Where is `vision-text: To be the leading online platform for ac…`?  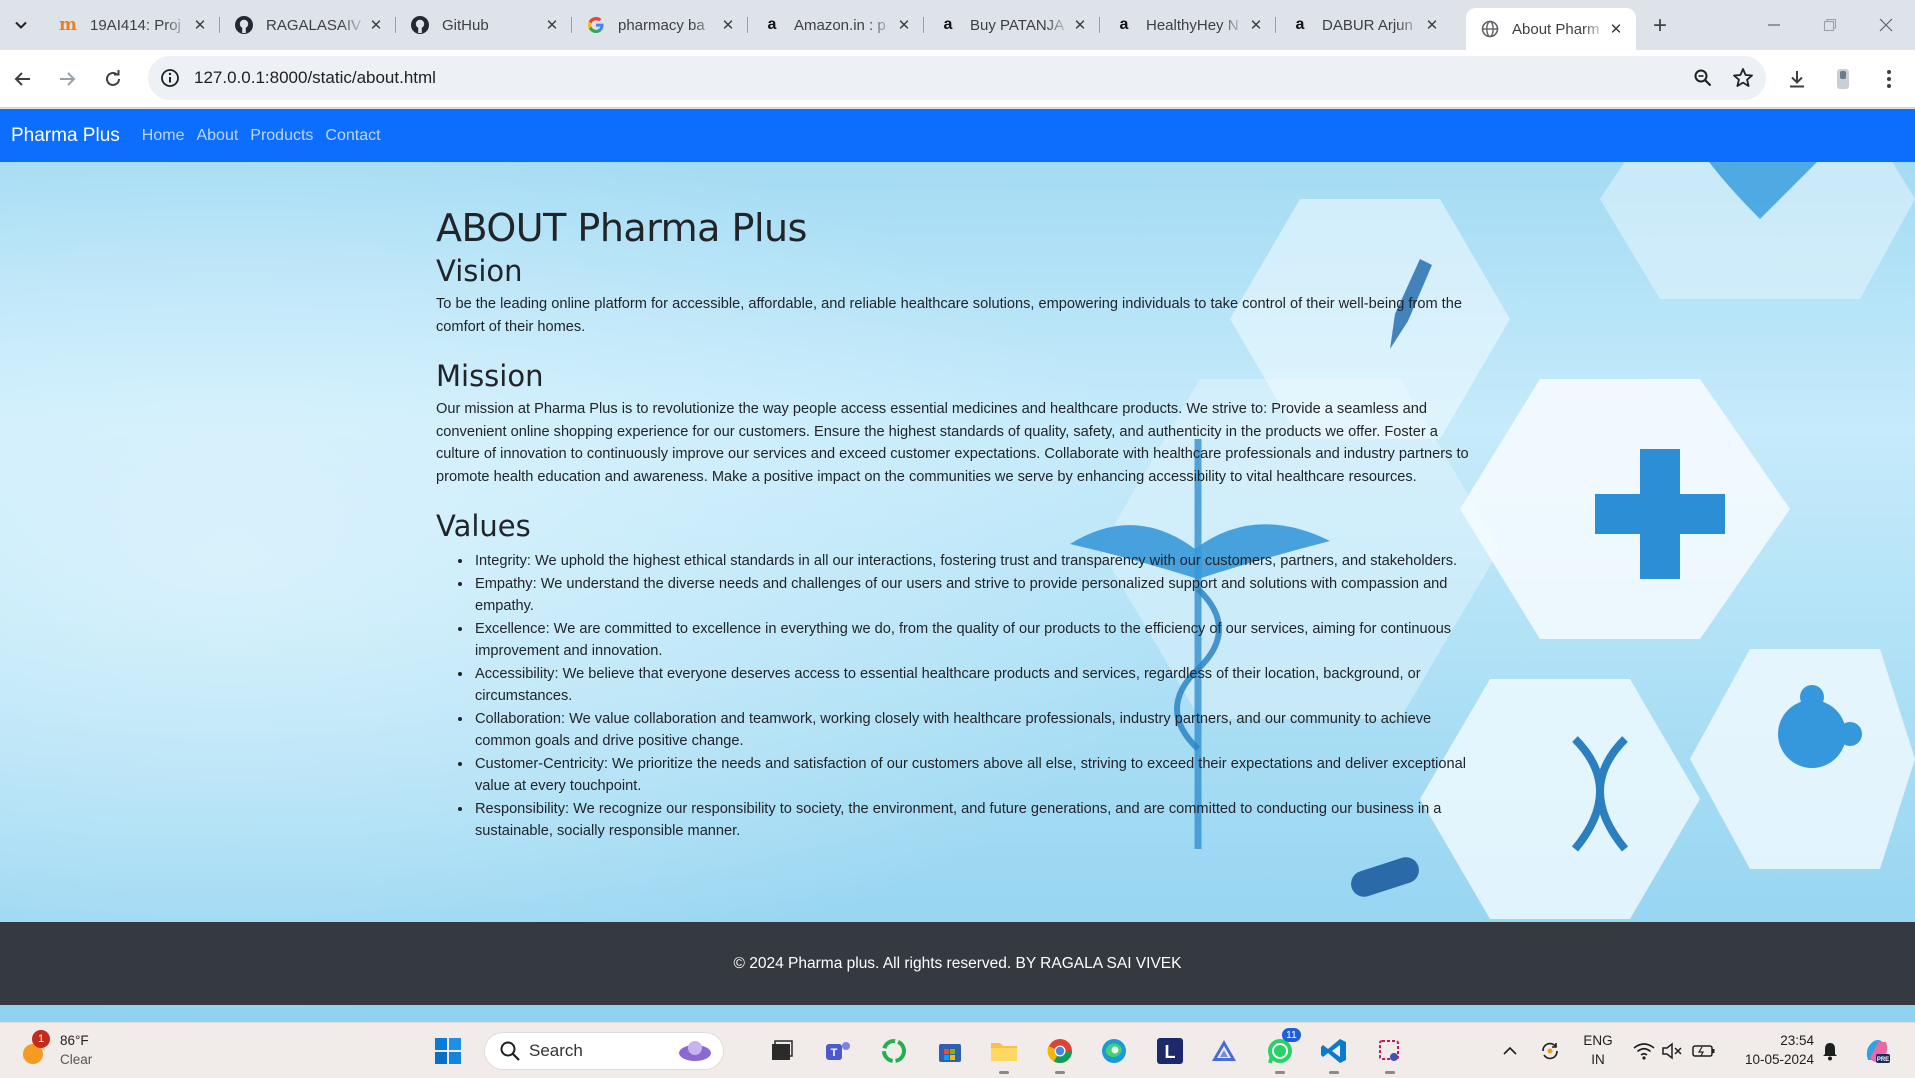
vision-text: To be the leading online platform for ac… is located at coordinates (949, 315).